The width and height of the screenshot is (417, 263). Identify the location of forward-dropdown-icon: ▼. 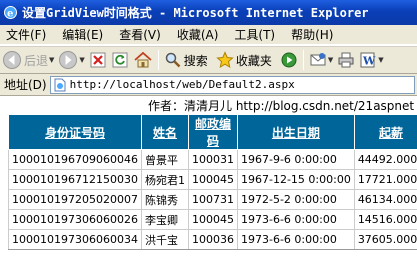
(81, 60).